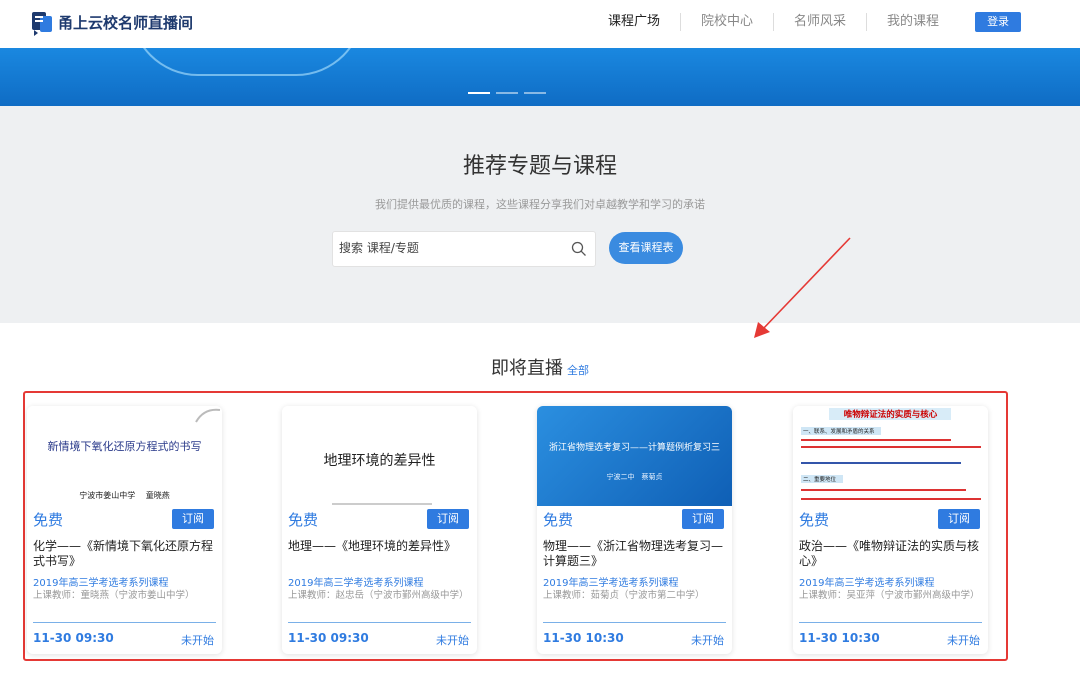  Describe the element at coordinates (381, 546) in the screenshot. I see `card-title: 地理——《地理环境的差异性》` at that location.